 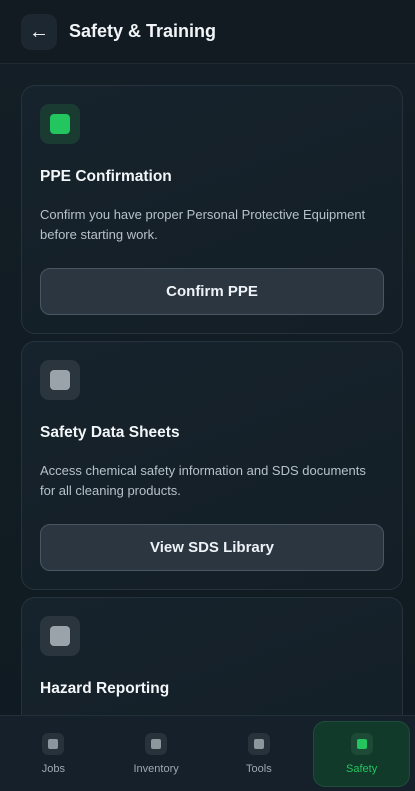 I want to click on nav-item-inventory: Inventory, so click(x=156, y=754).